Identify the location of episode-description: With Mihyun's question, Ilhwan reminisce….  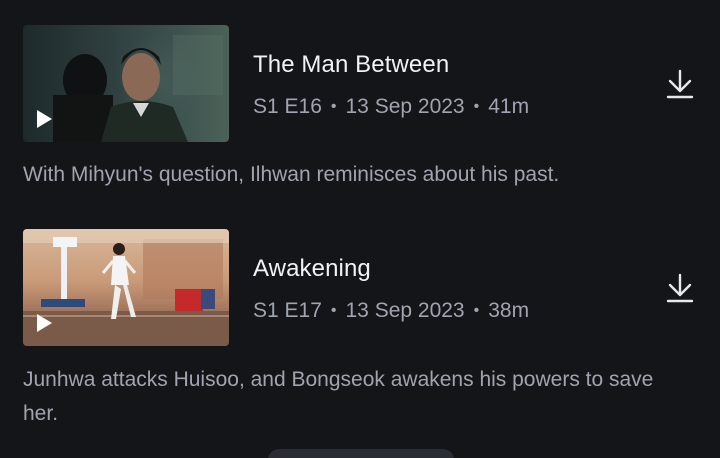
(291, 174).